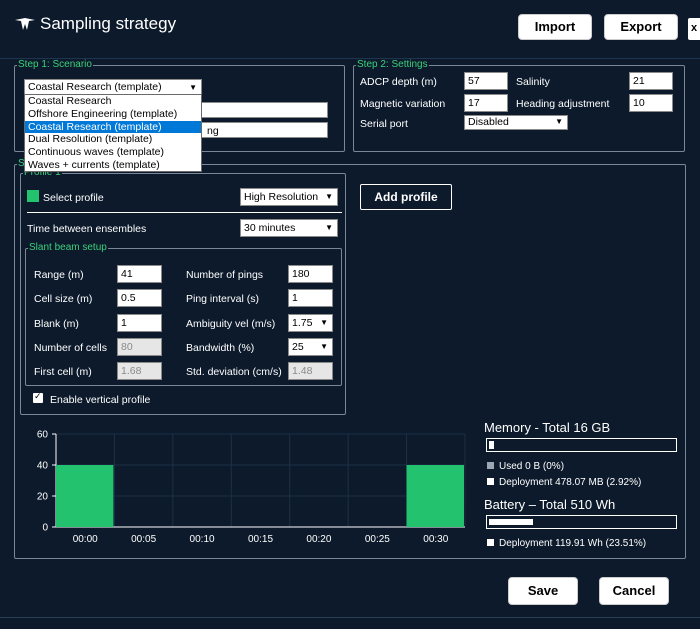 The image size is (700, 629). I want to click on scenario-option: Dual Resolution (template), so click(113, 139).